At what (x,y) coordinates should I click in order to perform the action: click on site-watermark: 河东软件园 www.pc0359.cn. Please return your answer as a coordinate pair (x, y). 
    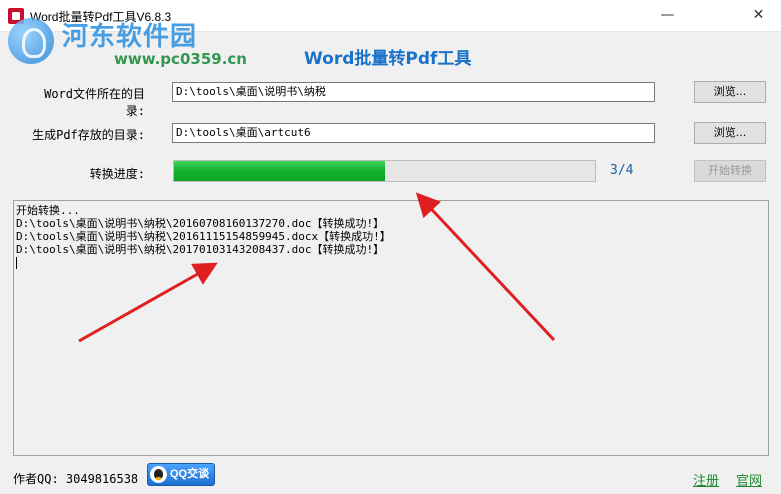
    Looking at the image, I should click on (125, 42).